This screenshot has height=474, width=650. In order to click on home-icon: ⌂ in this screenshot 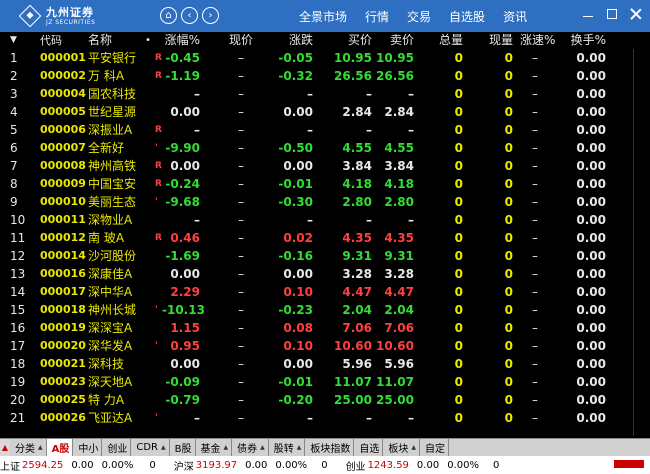, I will do `click(168, 15)`.